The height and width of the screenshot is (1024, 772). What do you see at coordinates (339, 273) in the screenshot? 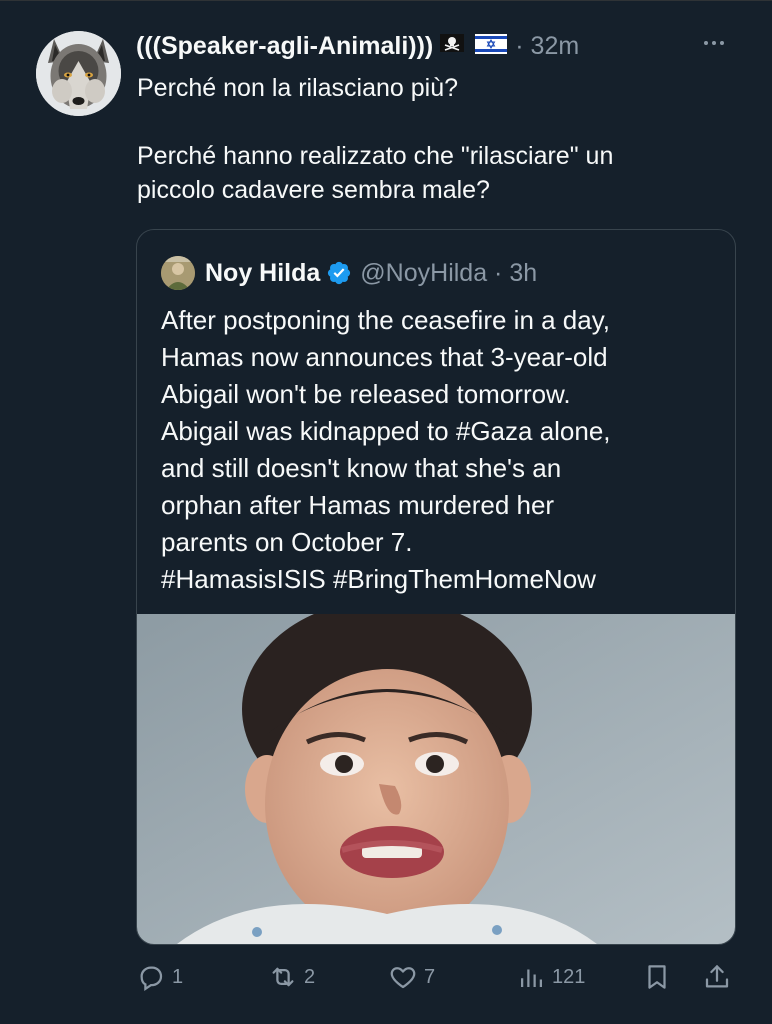
I see `verified-badge-icon` at bounding box center [339, 273].